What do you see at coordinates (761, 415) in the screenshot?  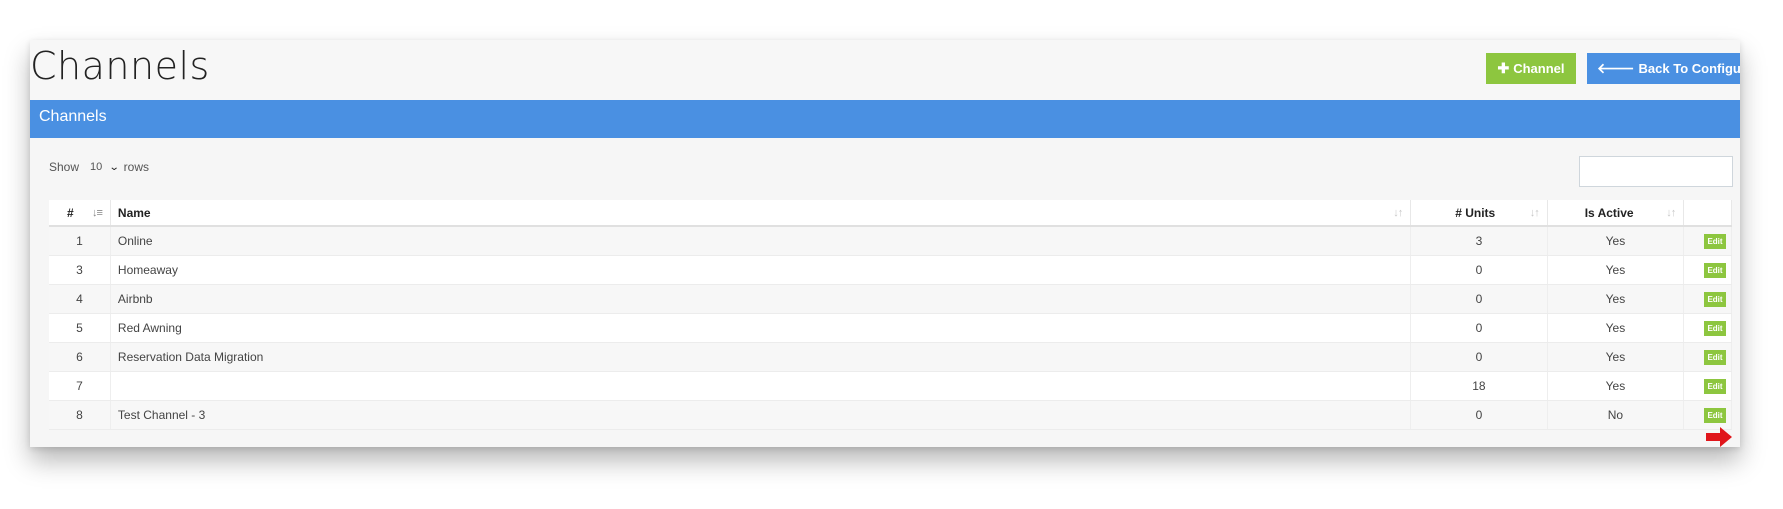 I see `channel-name: Test Channel - 3` at bounding box center [761, 415].